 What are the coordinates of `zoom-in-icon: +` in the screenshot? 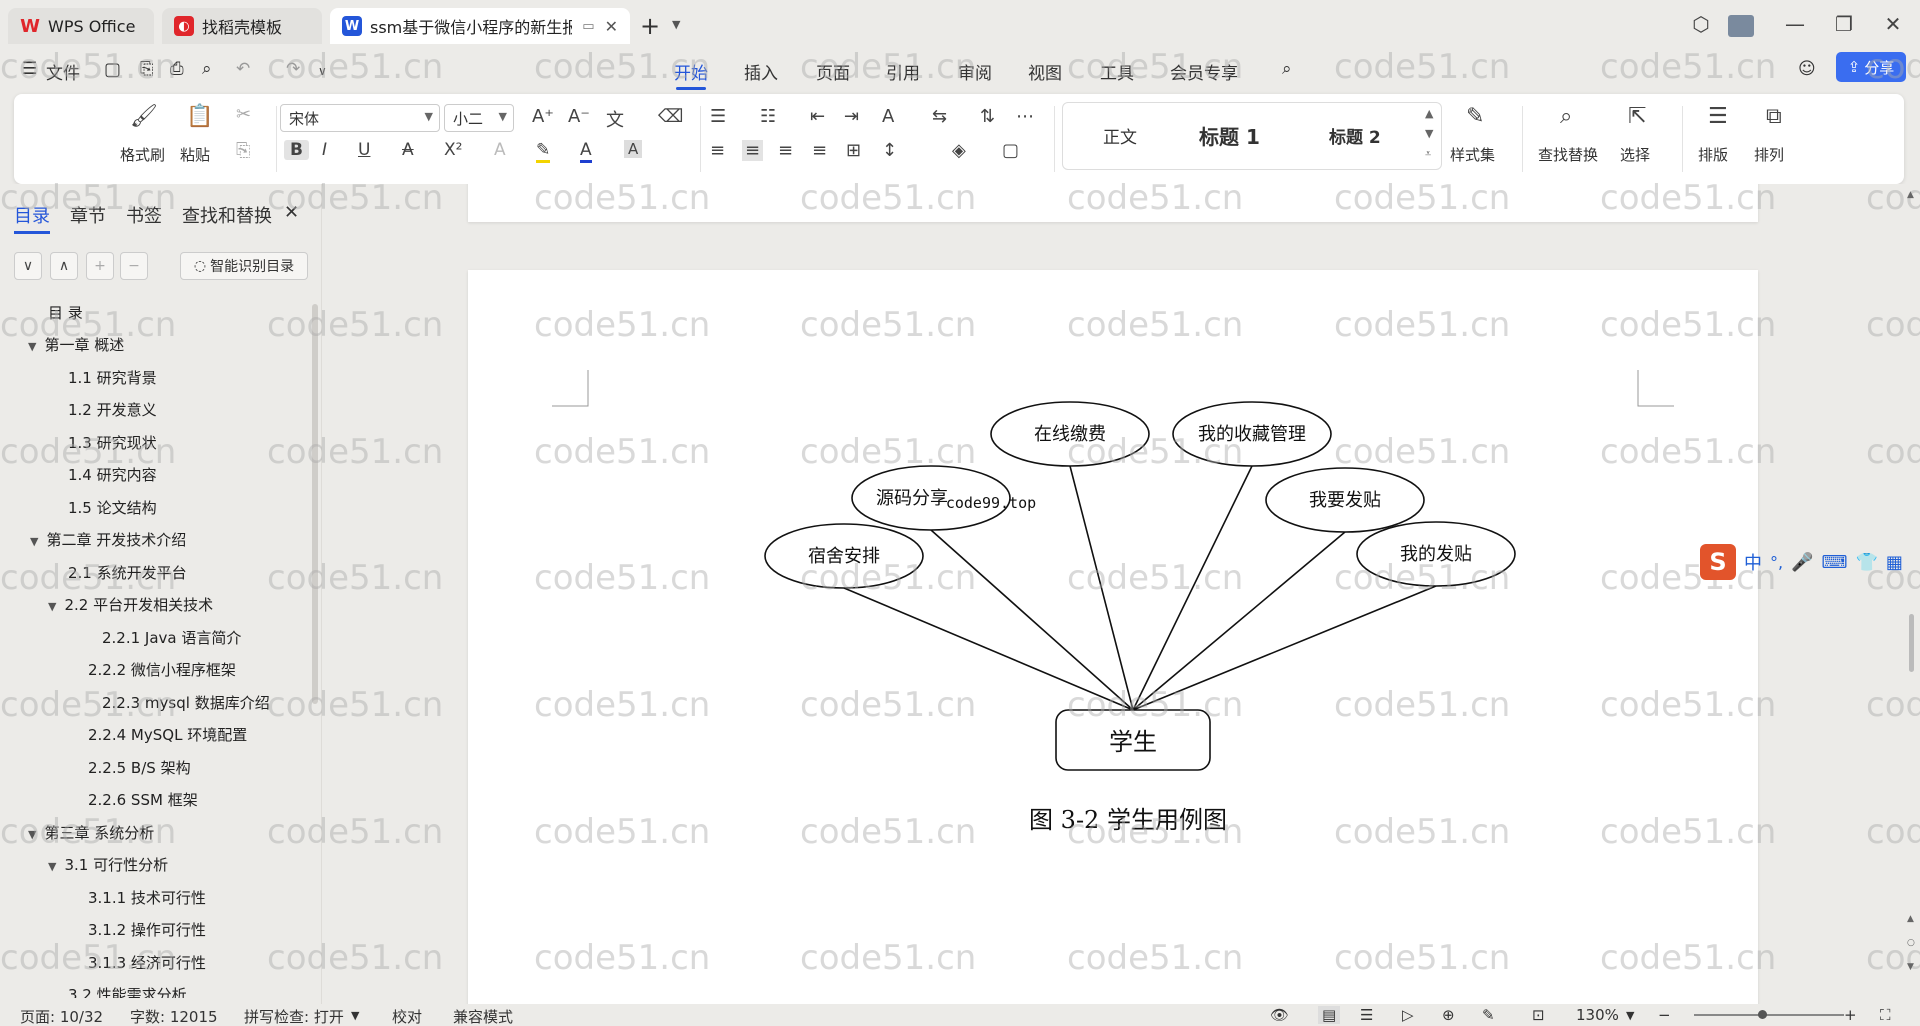 It's located at (1850, 1015).